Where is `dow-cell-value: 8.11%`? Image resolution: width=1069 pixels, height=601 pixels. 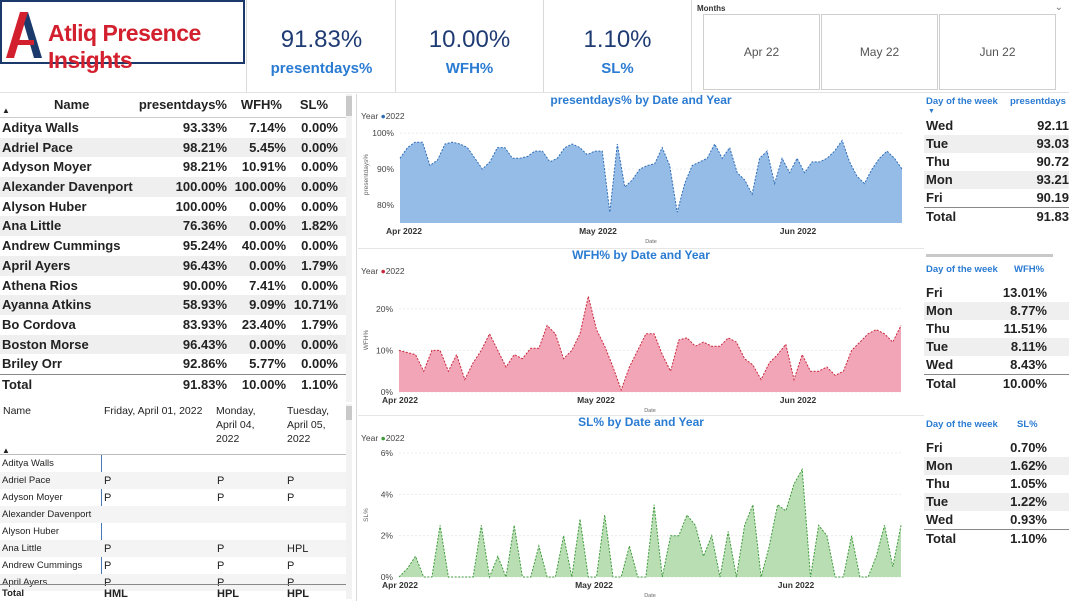
dow-cell-value: 8.11% is located at coordinates (1028, 346).